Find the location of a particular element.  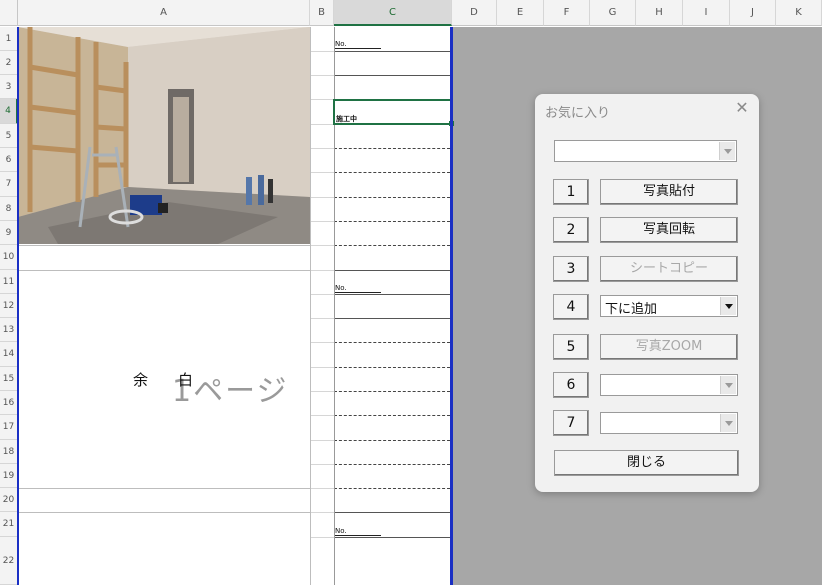

slot-7-select is located at coordinates (669, 423).